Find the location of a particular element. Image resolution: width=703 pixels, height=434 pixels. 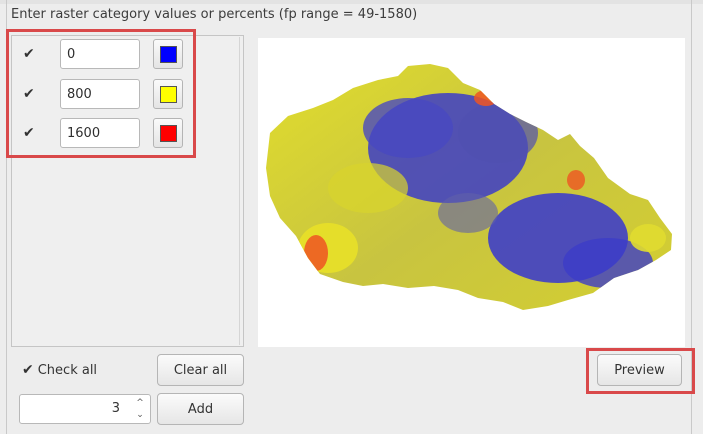

add-button: Add is located at coordinates (200, 409).